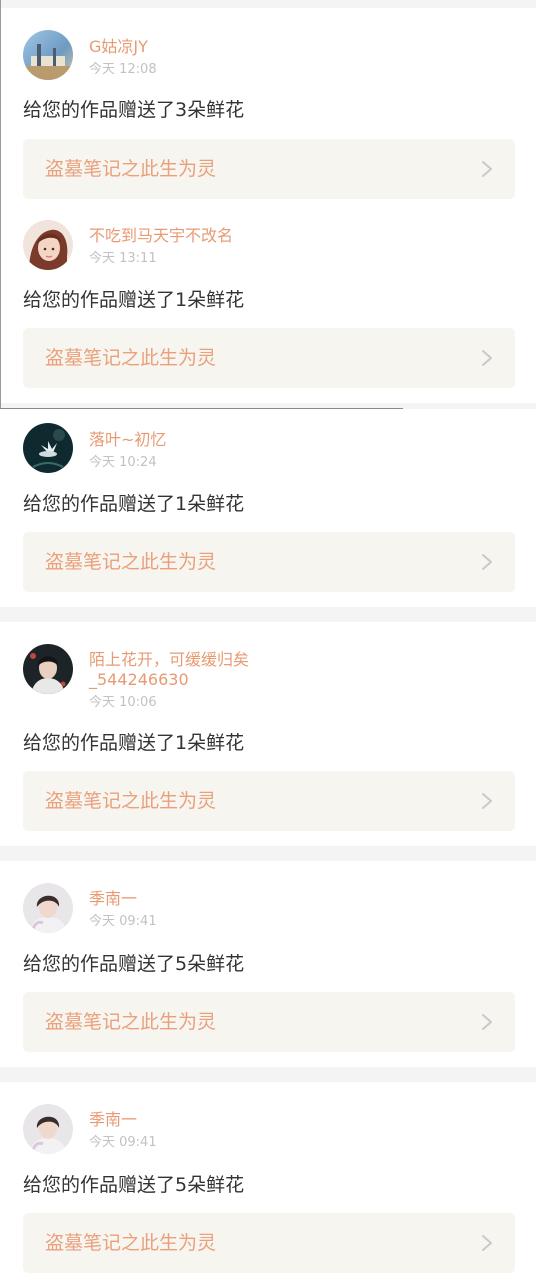 This screenshot has width=536, height=1280. What do you see at coordinates (123, 702) in the screenshot?
I see `timestamp: 今天 10:06` at bounding box center [123, 702].